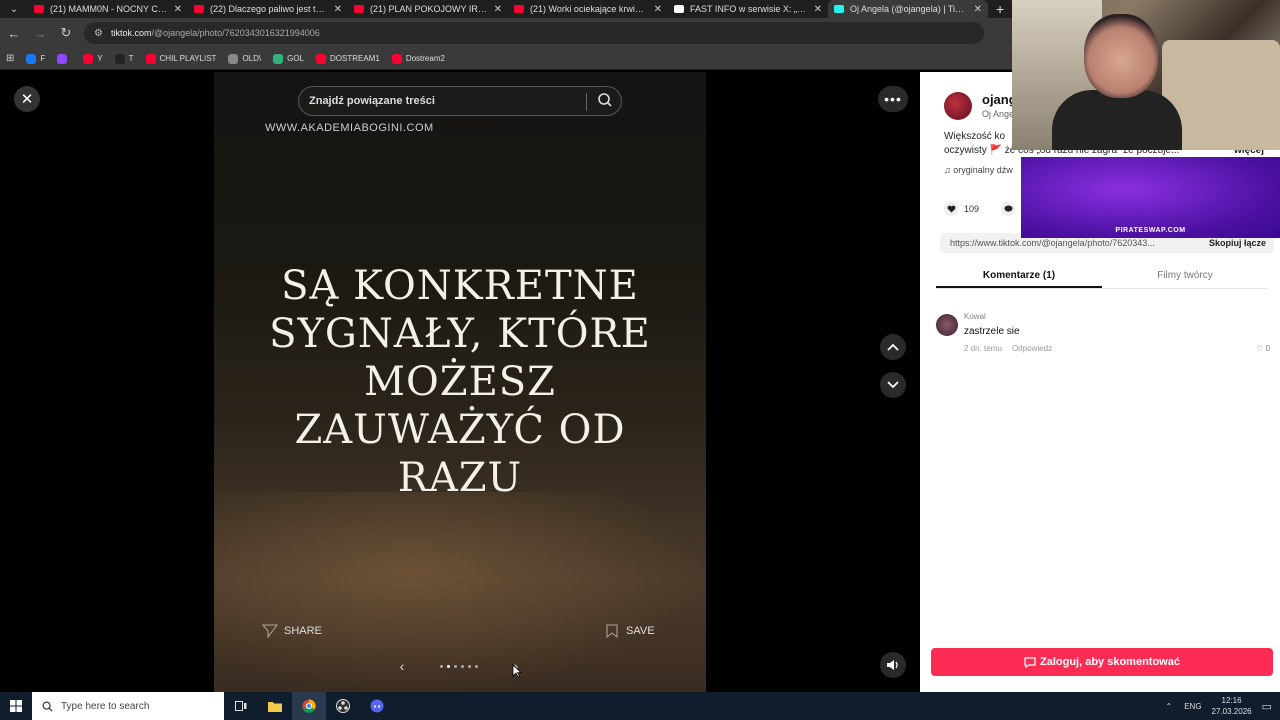 This screenshot has height=720, width=1280. Describe the element at coordinates (630, 631) in the screenshot. I see `save-button: SAVE` at that location.